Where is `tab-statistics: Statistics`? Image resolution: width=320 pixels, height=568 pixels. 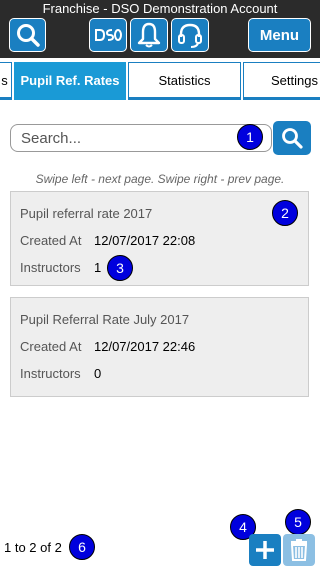 tab-statistics: Statistics is located at coordinates (184, 81).